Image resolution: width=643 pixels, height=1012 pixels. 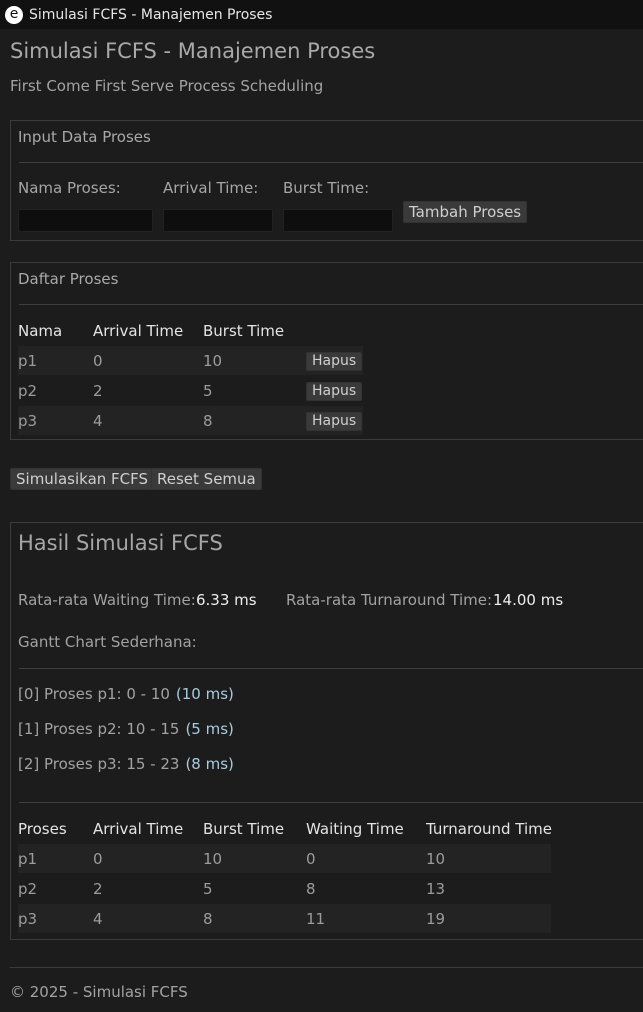 I want to click on gantt-entry-text: [1] Proses p2: 10 - 15, so click(x=99, y=729).